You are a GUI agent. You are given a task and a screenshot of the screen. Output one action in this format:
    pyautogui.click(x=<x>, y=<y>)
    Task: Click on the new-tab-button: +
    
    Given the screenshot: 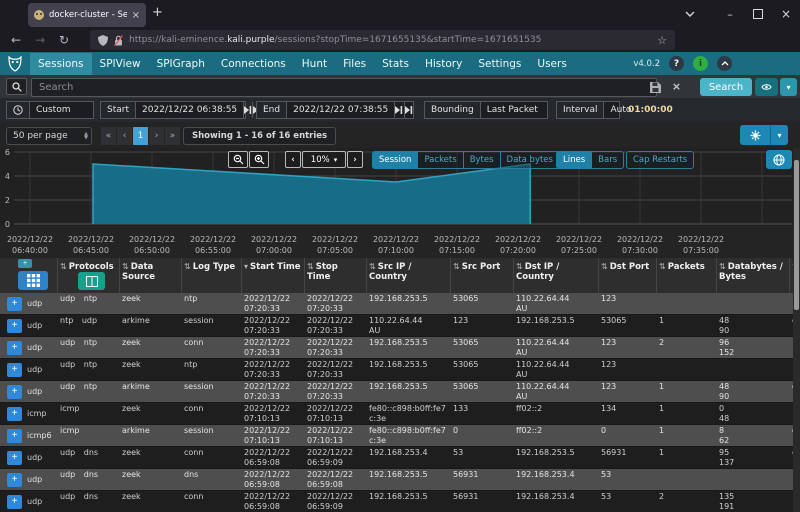 What is the action you would take?
    pyautogui.click(x=157, y=12)
    